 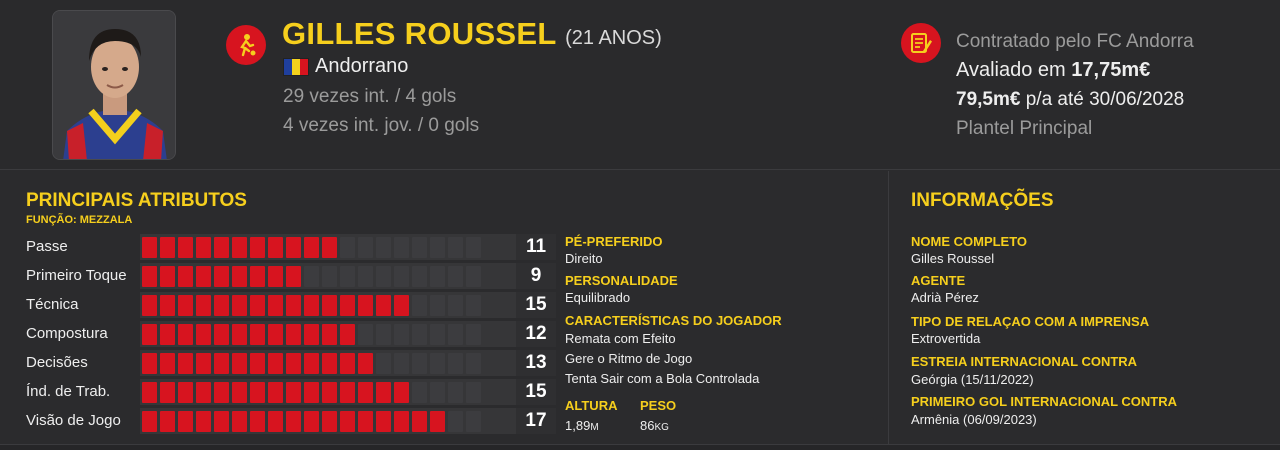 What do you see at coordinates (647, 425) in the screenshot?
I see `weight-number: 86` at bounding box center [647, 425].